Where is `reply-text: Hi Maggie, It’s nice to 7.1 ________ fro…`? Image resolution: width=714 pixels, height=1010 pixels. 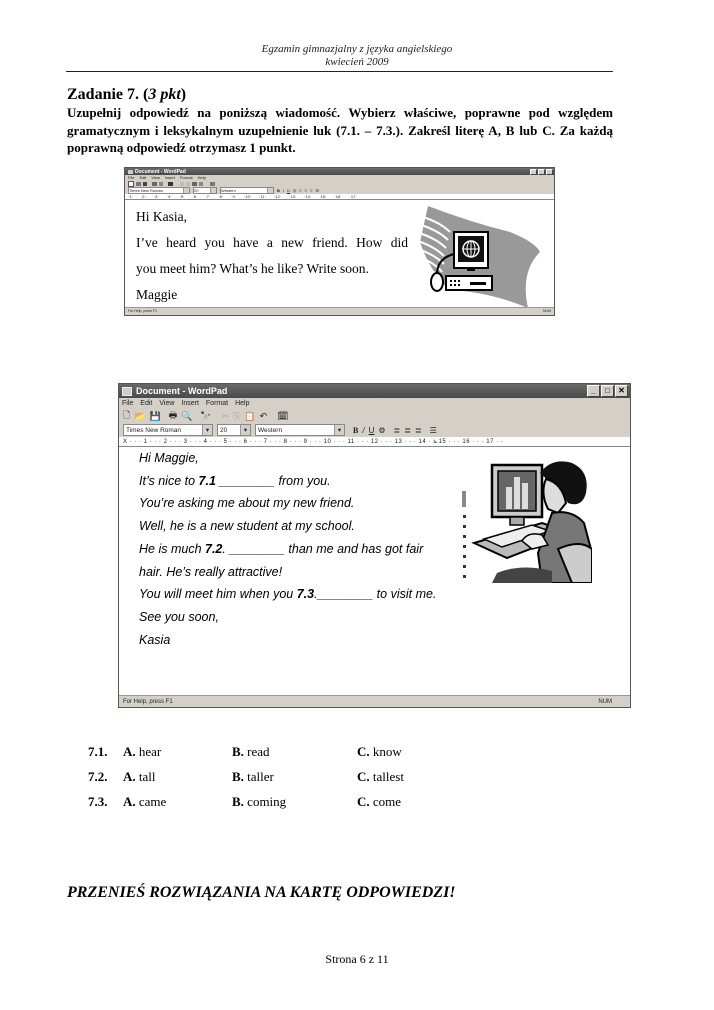
reply-text: Hi Maggie, It’s nice to 7.1 ________ fro… is located at coordinates (287, 549).